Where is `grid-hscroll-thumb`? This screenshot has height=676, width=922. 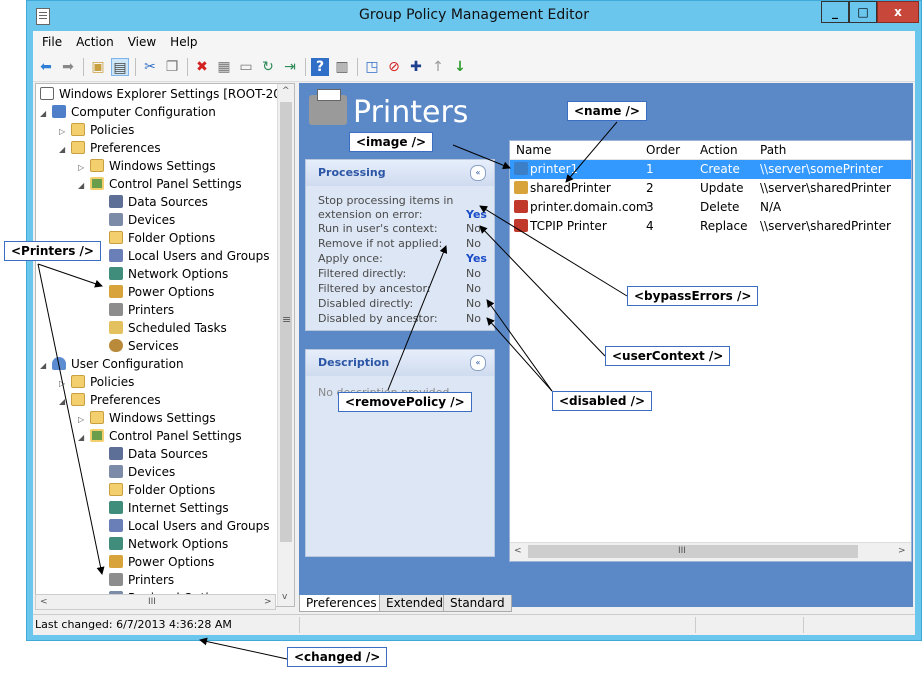
grid-hscroll-thumb is located at coordinates (693, 551).